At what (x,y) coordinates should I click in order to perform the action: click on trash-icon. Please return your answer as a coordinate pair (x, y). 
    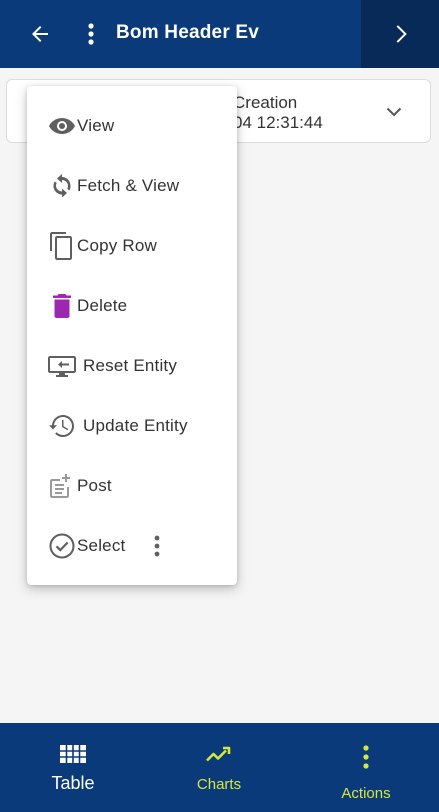
    Looking at the image, I should click on (62, 306).